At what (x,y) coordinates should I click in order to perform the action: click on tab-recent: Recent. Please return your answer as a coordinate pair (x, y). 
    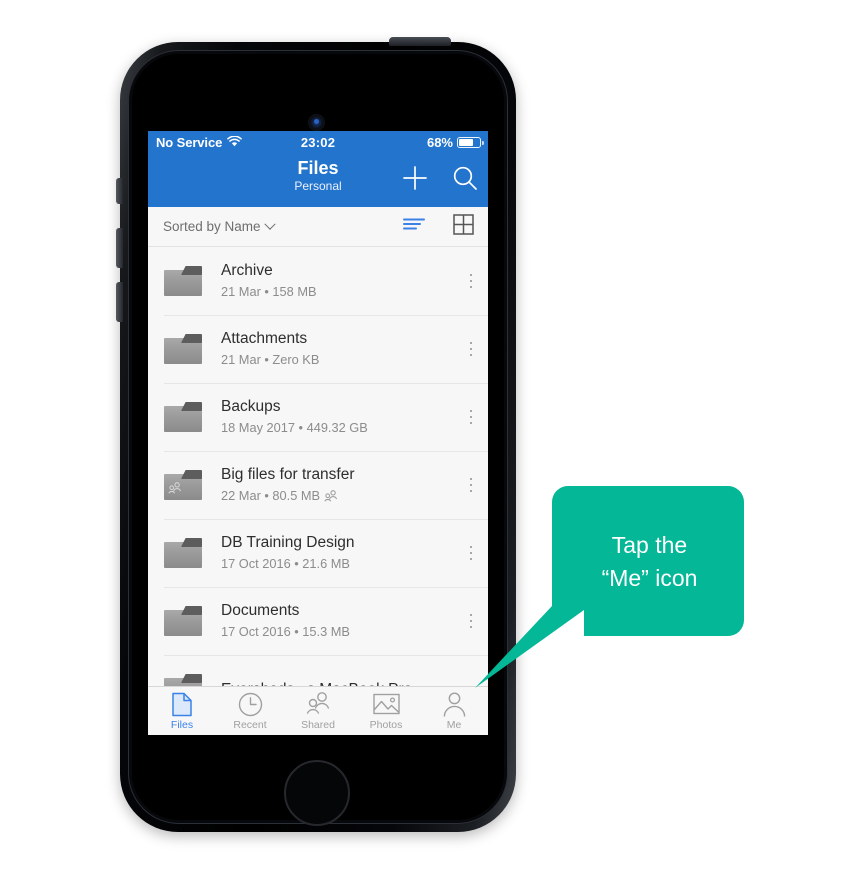
    Looking at the image, I should click on (250, 711).